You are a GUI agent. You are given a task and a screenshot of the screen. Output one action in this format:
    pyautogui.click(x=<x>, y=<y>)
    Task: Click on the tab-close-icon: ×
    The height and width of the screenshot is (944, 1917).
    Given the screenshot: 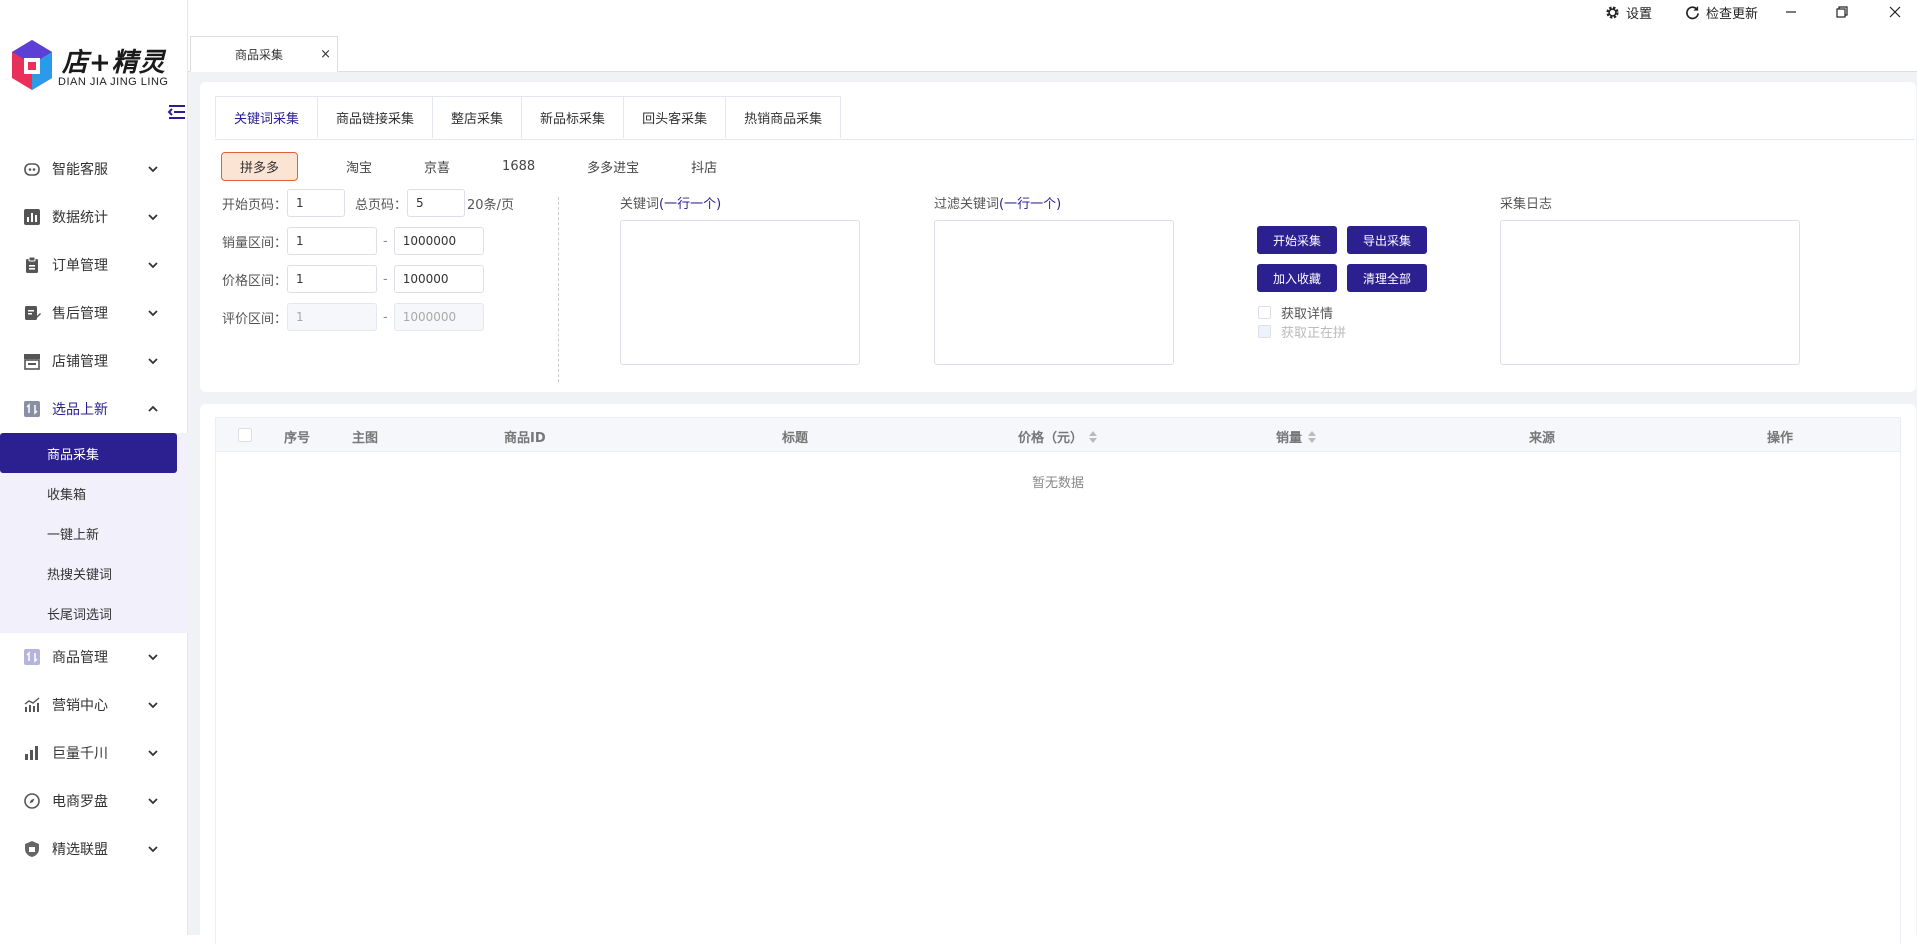 What is the action you would take?
    pyautogui.click(x=325, y=54)
    